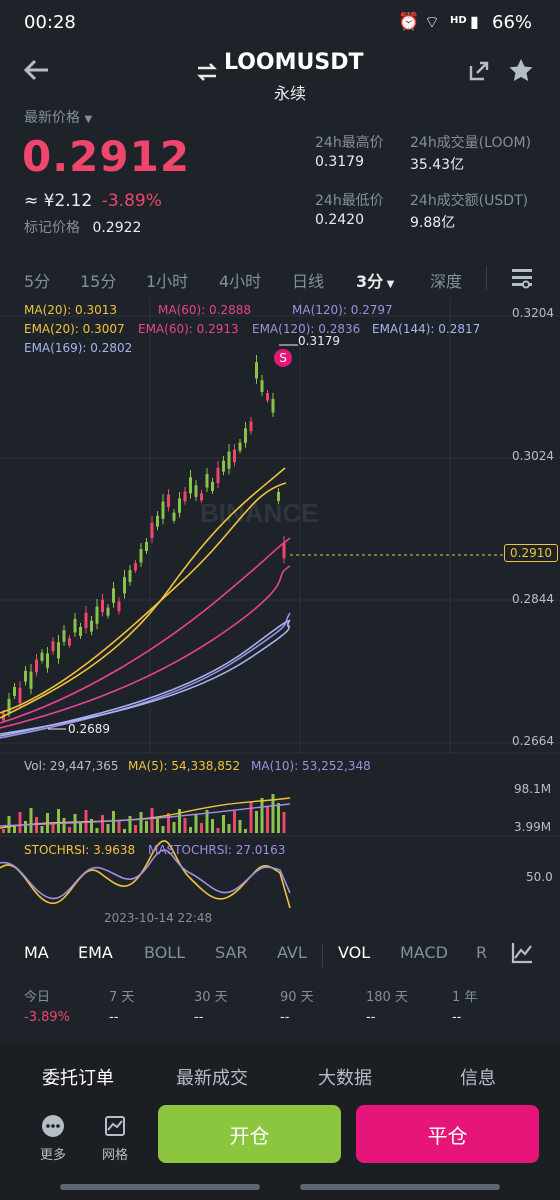 This screenshot has width=560, height=1200. Describe the element at coordinates (447, 1134) in the screenshot. I see `close-position-button: 平仓` at that location.